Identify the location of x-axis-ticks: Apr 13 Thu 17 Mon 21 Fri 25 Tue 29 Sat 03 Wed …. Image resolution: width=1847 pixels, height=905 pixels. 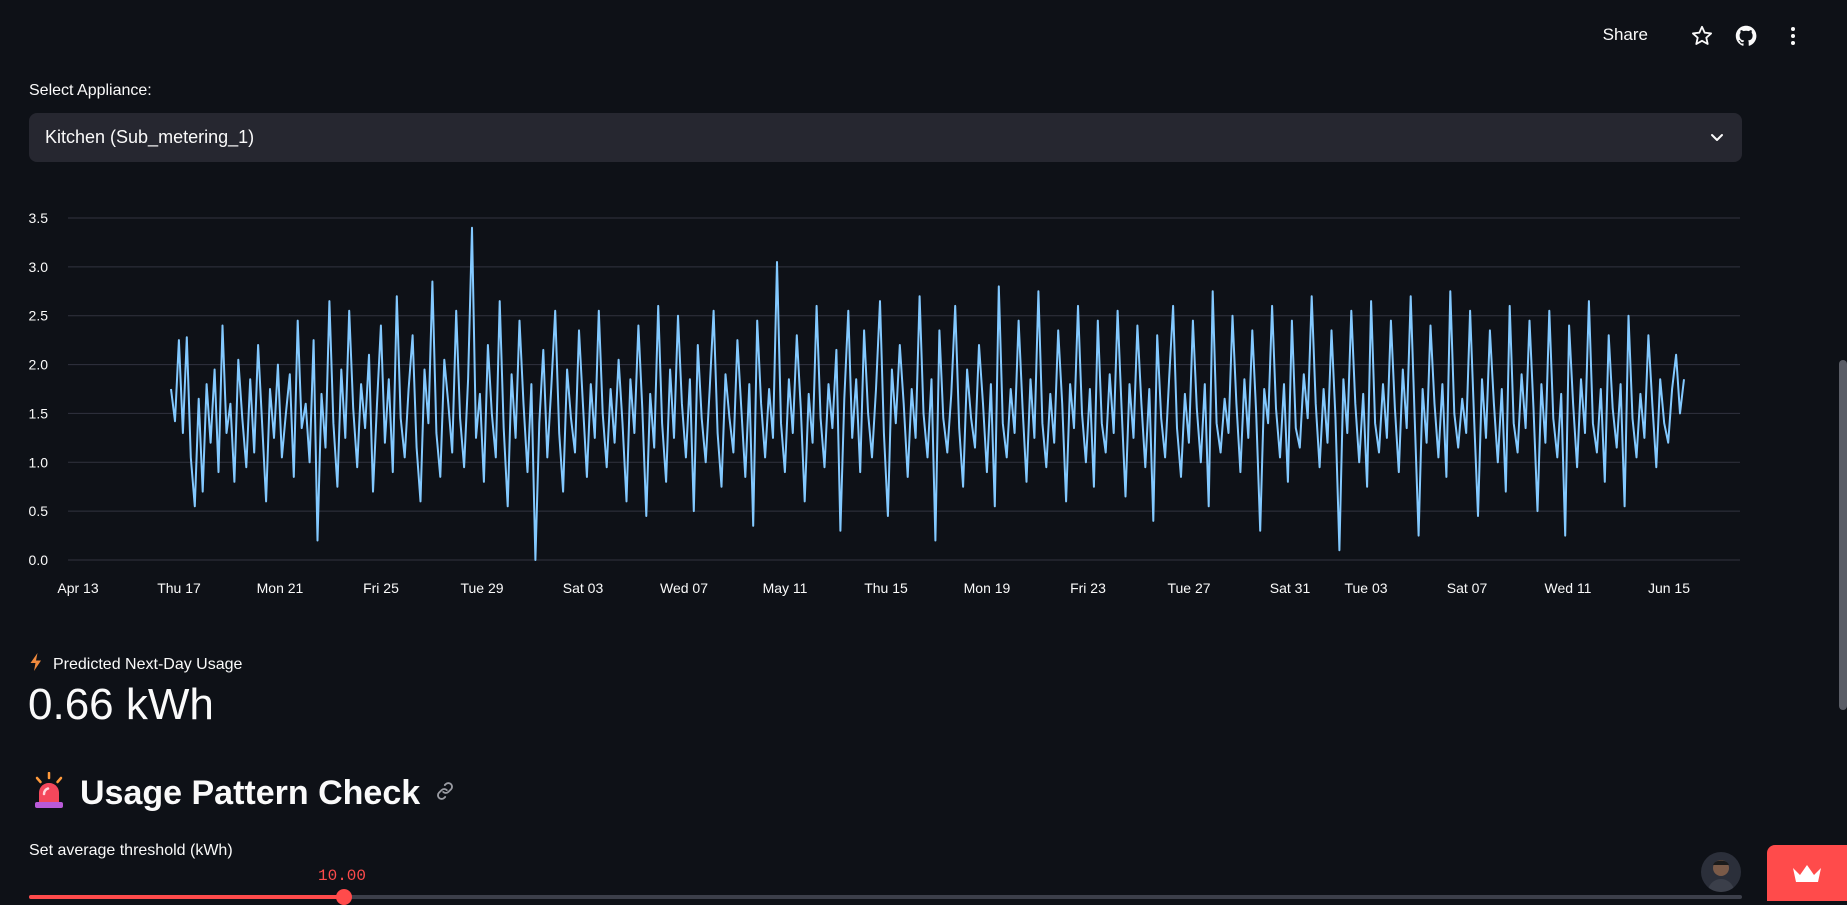
(873, 588).